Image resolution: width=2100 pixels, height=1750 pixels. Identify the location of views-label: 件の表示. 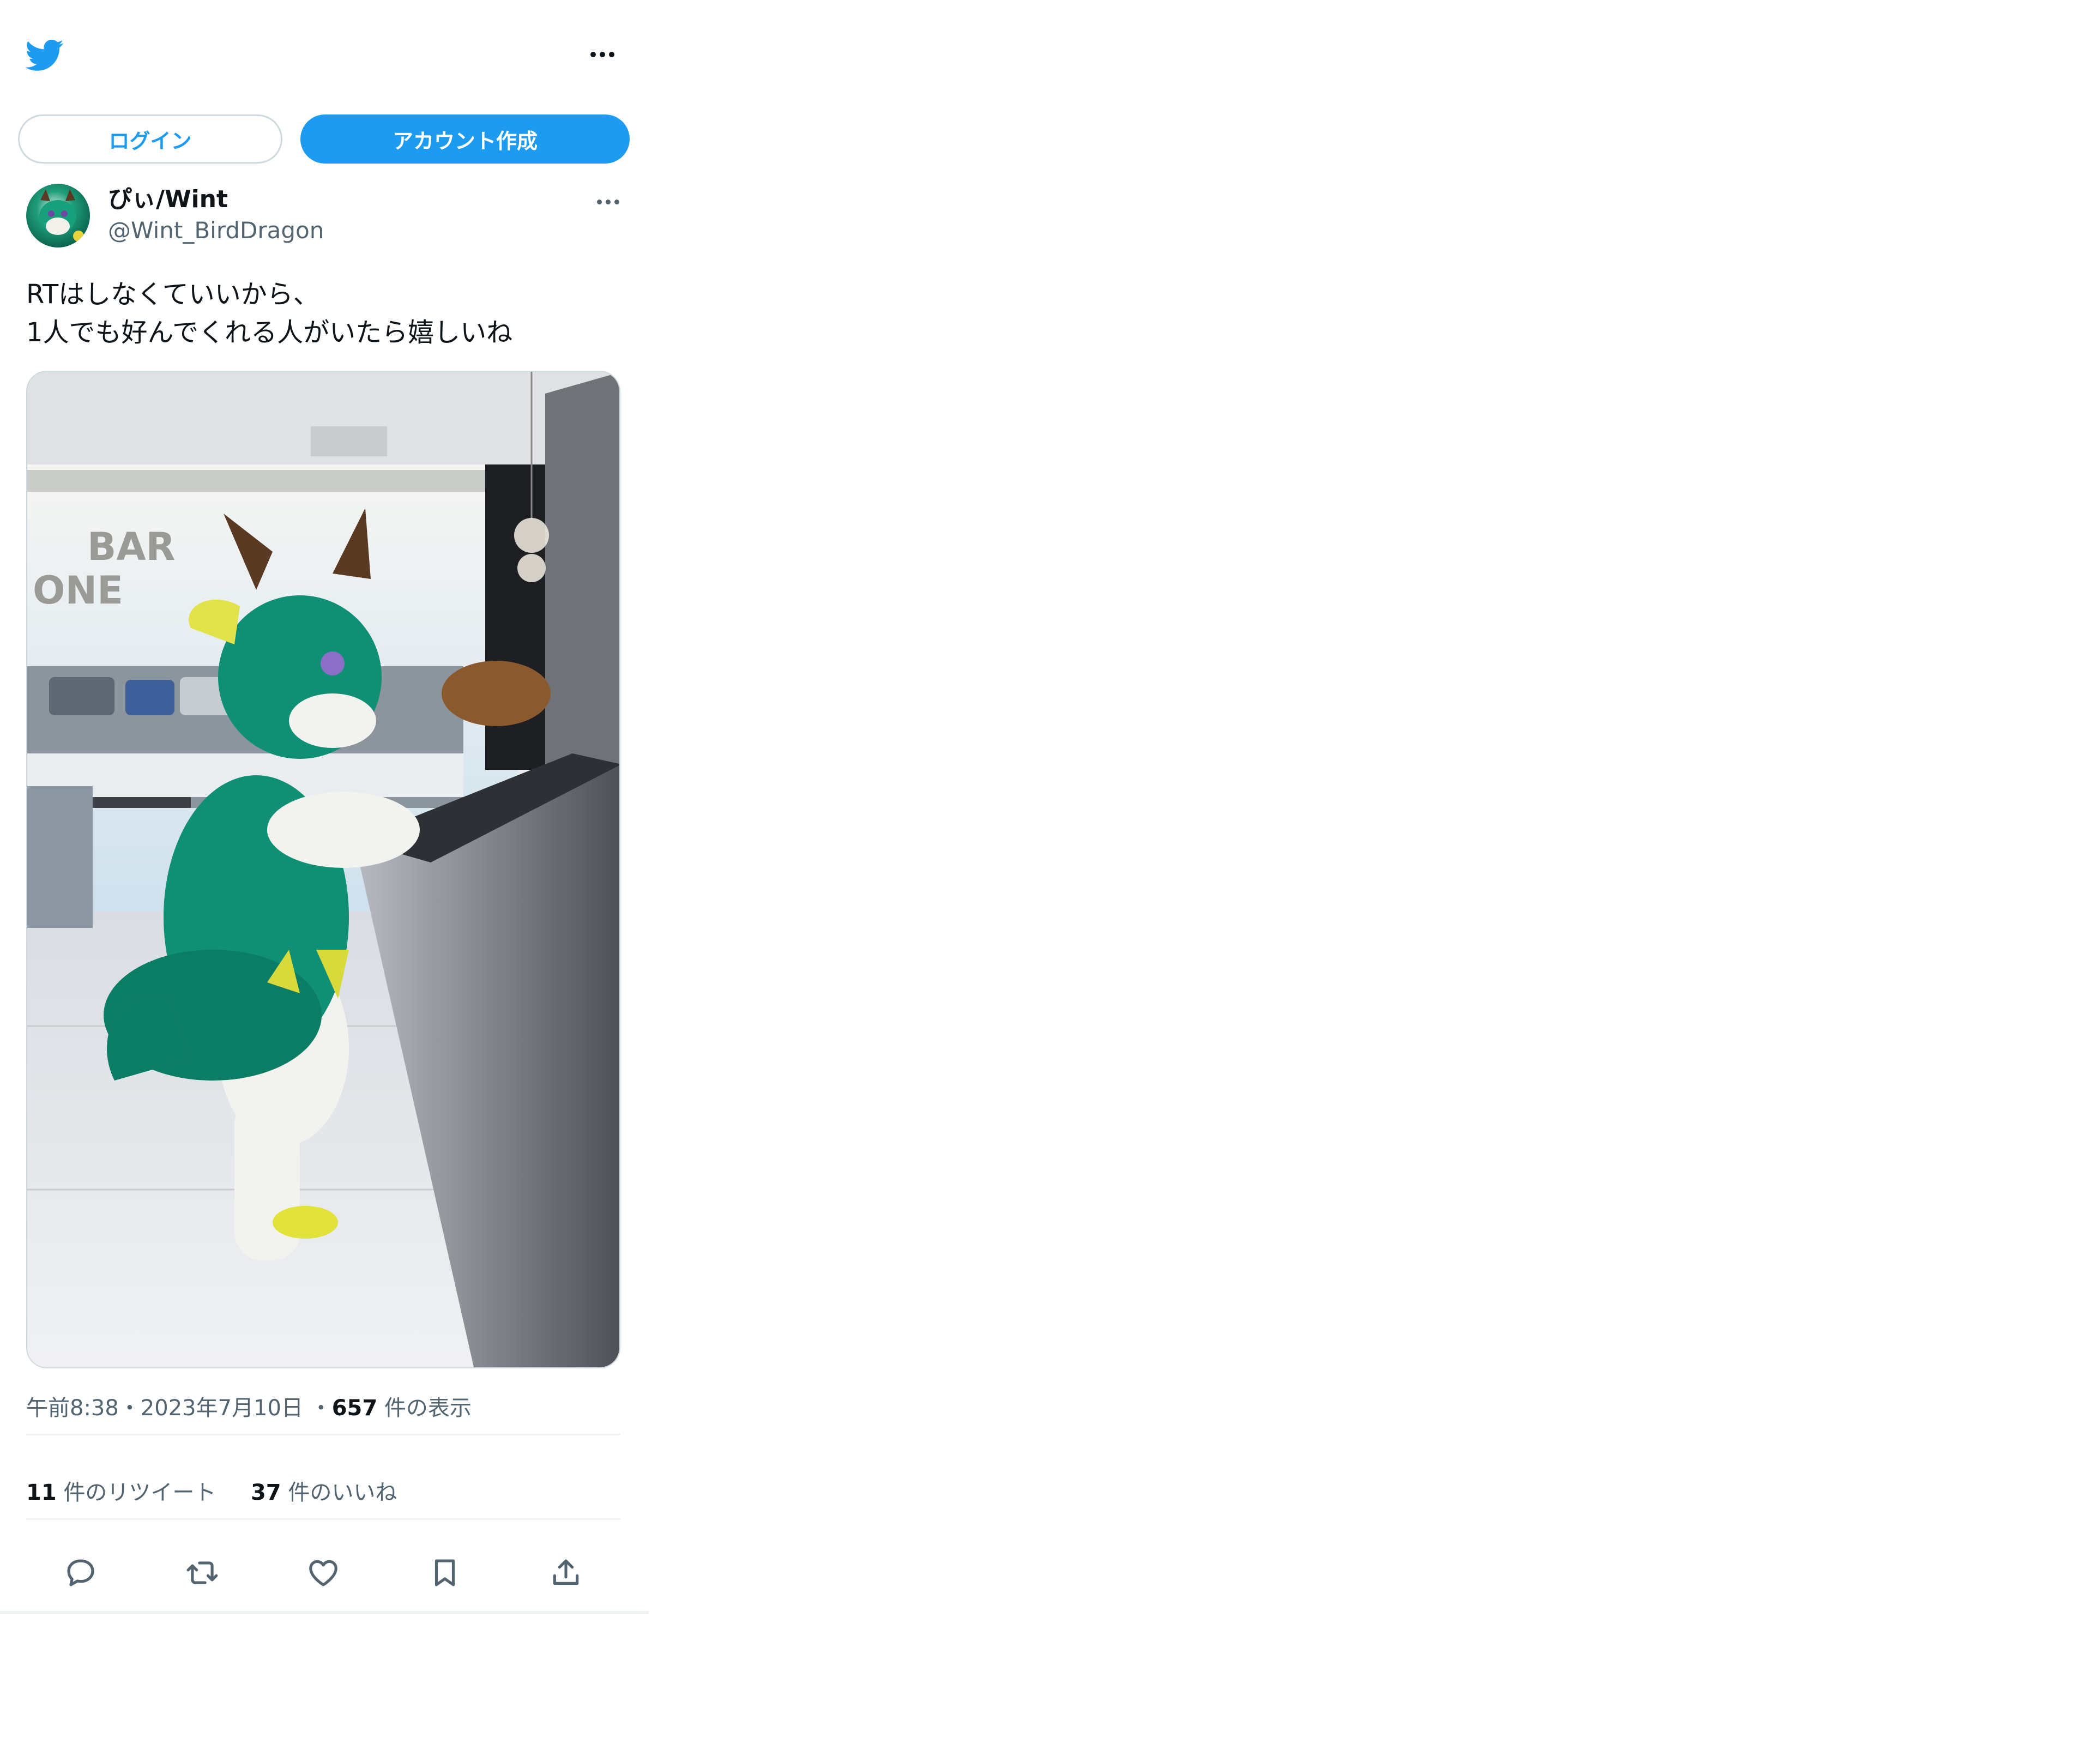
(428, 1408).